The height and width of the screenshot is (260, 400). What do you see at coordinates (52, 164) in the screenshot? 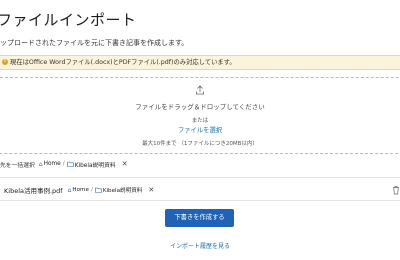
I see `breadcrumb-home: Home` at bounding box center [52, 164].